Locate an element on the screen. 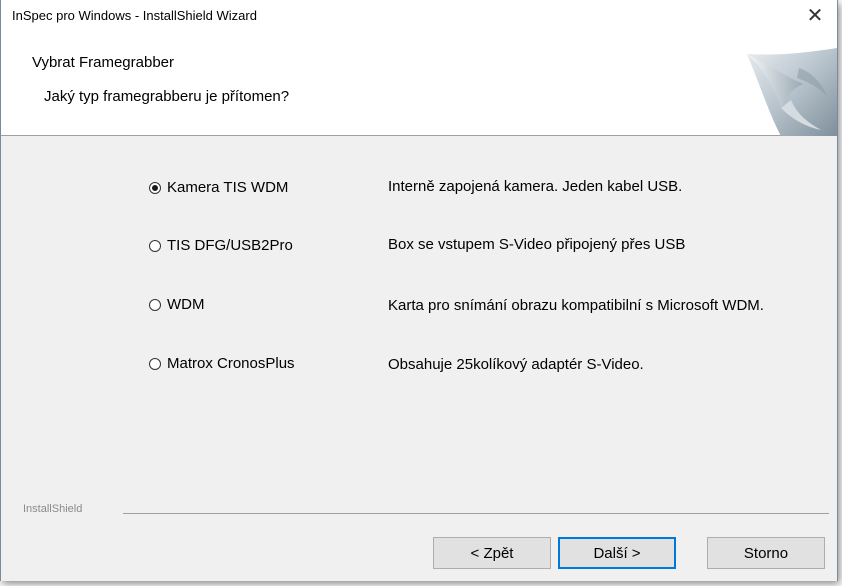 This screenshot has height=586, width=842. radio-wdm is located at coordinates (155, 305).